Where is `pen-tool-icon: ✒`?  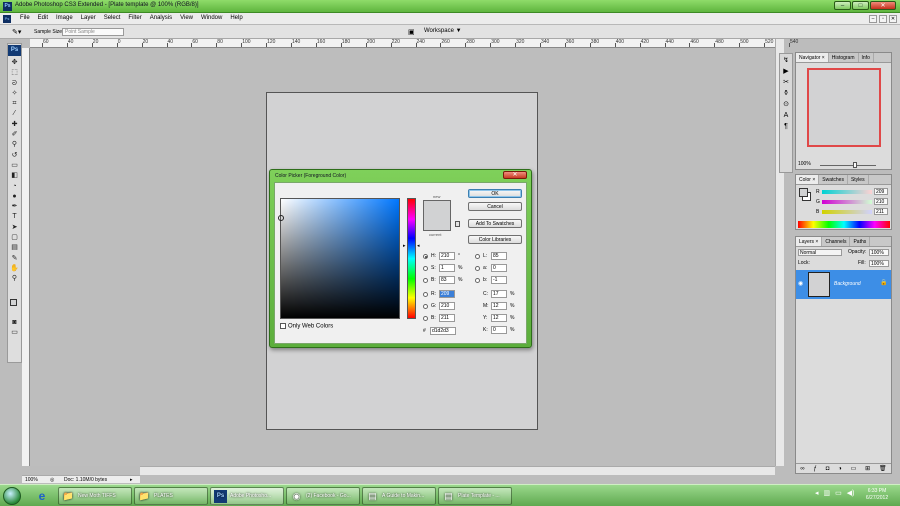 pen-tool-icon: ✒ is located at coordinates (14, 206).